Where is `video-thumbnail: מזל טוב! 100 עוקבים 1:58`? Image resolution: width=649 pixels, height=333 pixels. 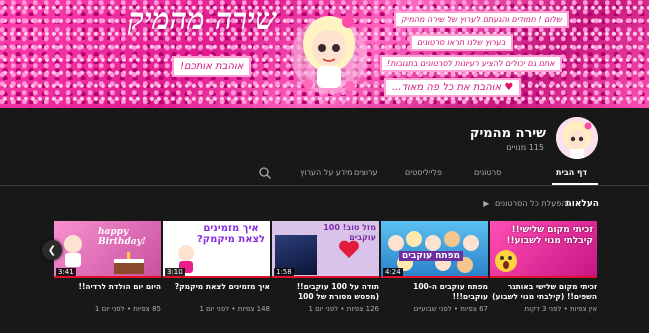 video-thumbnail: מזל טוב! 100 עוקבים 1:58 is located at coordinates (325, 249).